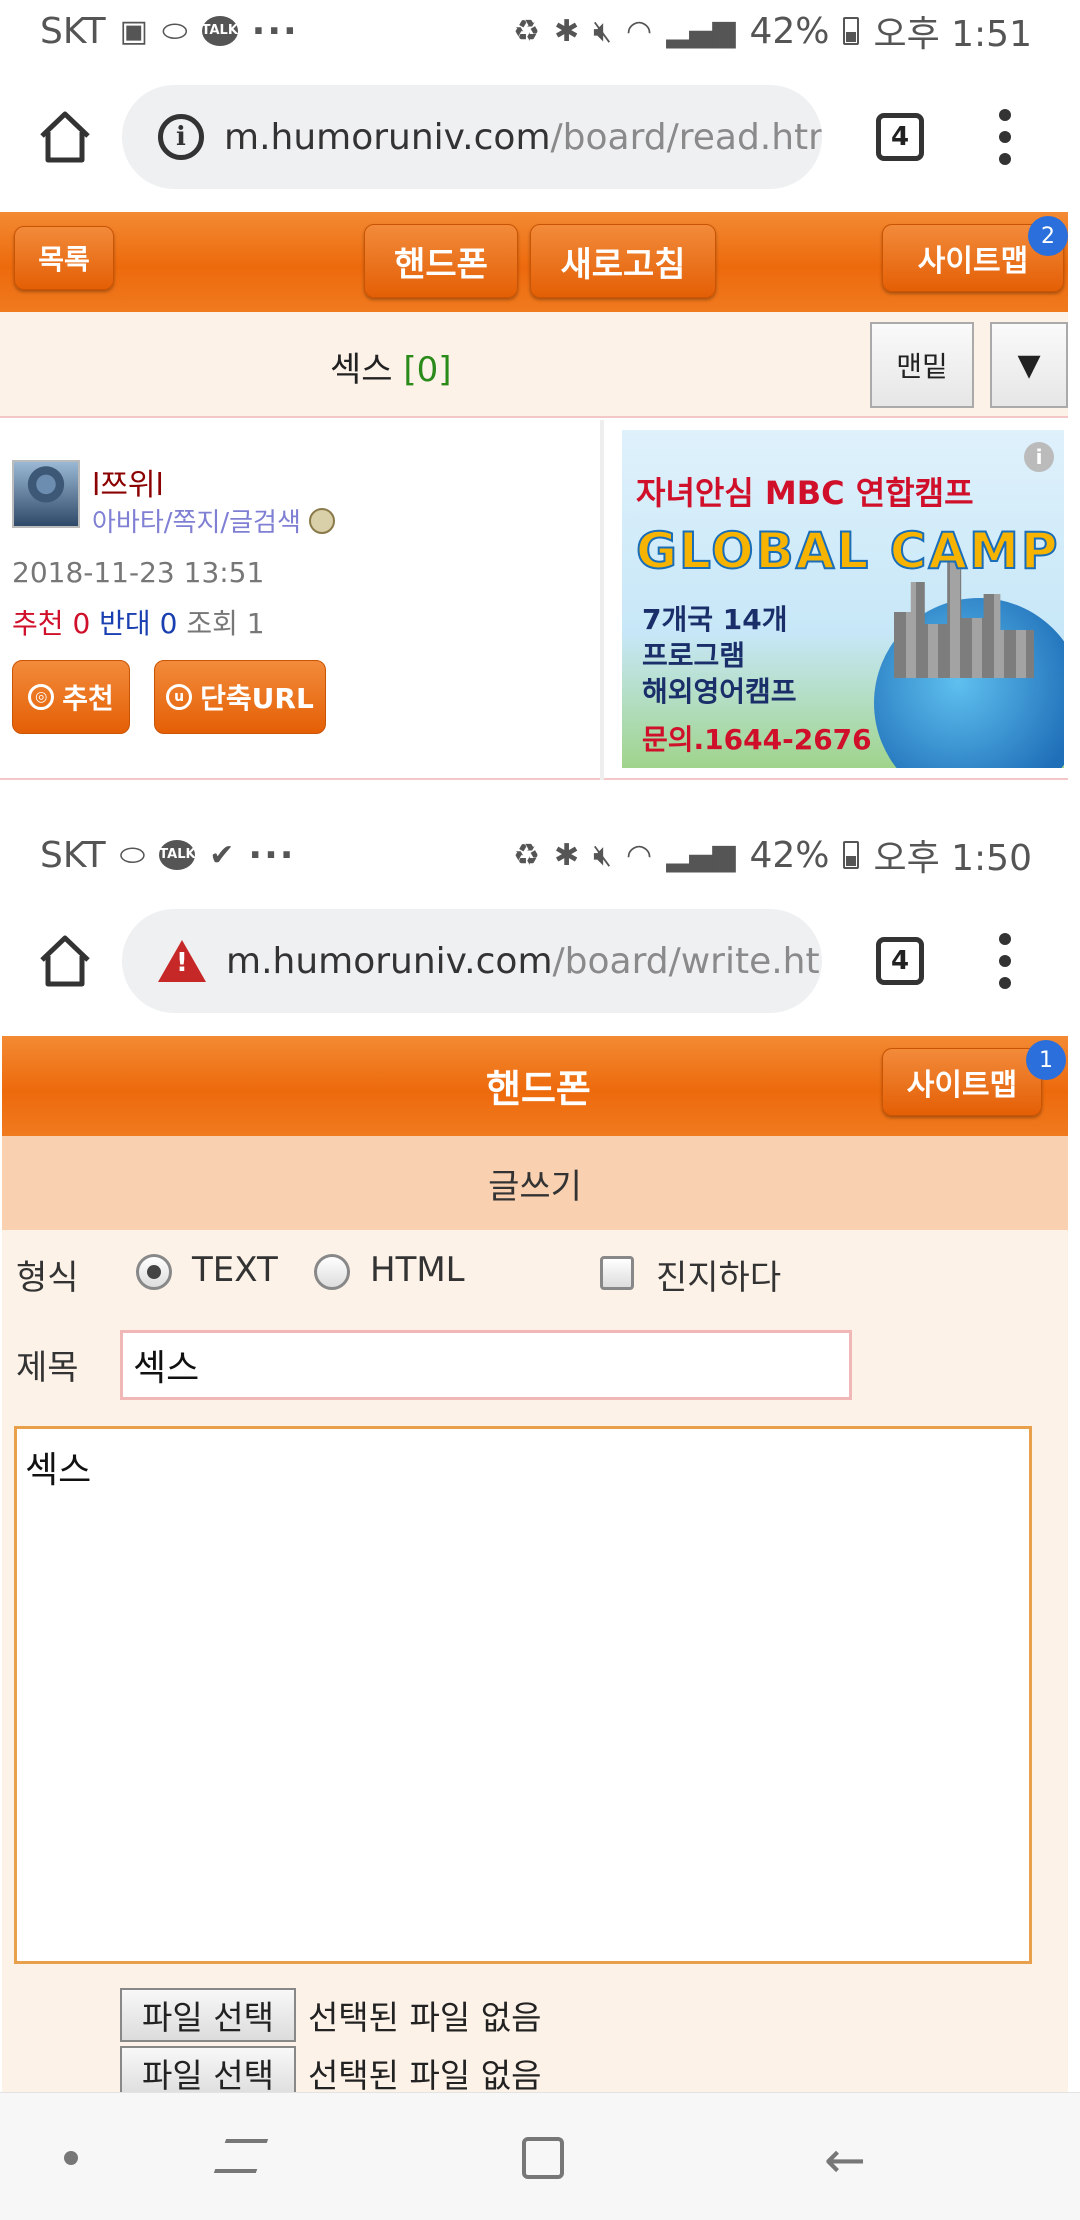  Describe the element at coordinates (805, 493) in the screenshot. I see `ad-headline: 자녀안심 MBC 연합캠프` at that location.